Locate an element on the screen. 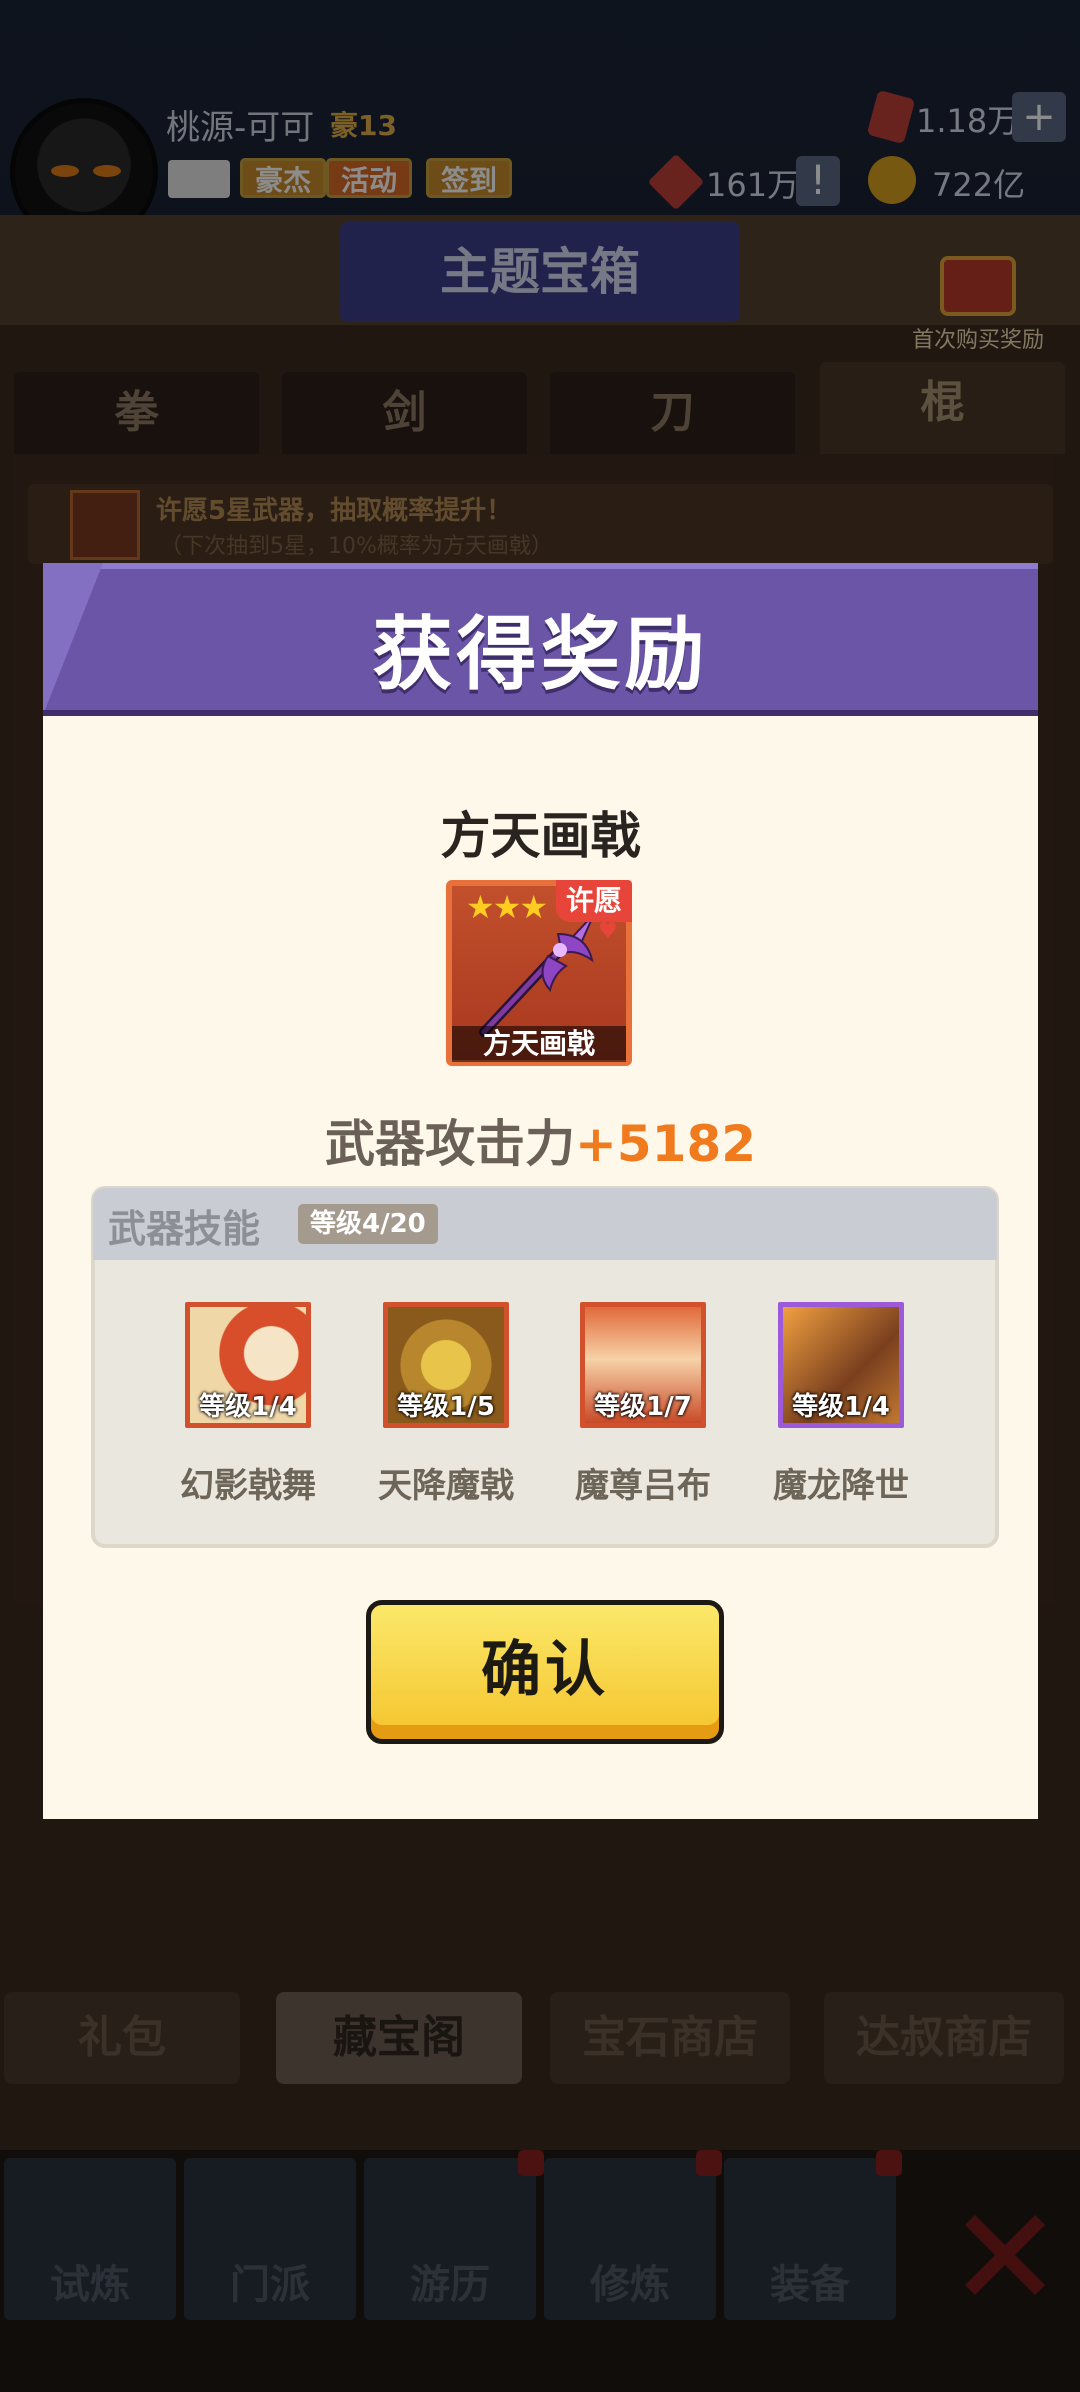  skill-name: 魔尊吕布 is located at coordinates (643, 1486).